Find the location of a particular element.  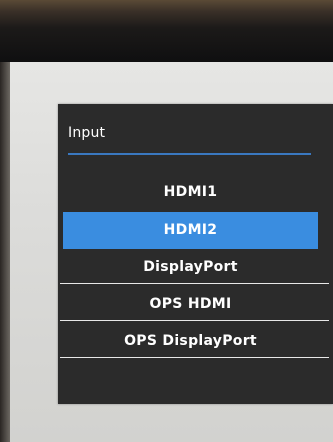

osd-title: Input is located at coordinates (87, 133).